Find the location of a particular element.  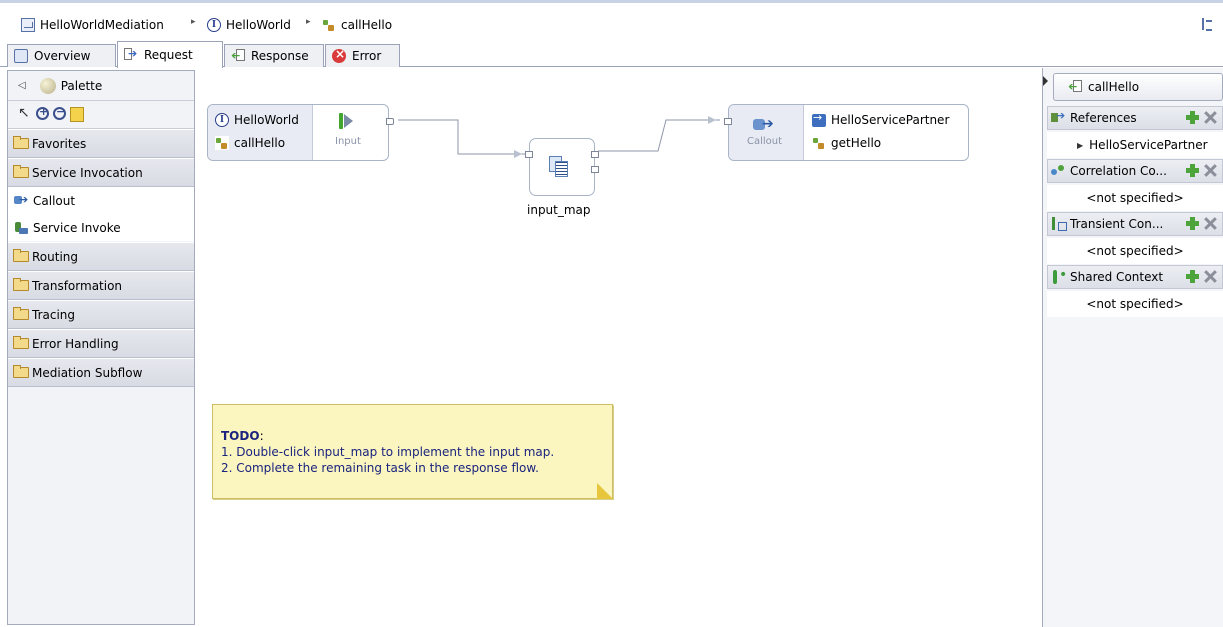

tab-overview: Overview is located at coordinates (61, 55).